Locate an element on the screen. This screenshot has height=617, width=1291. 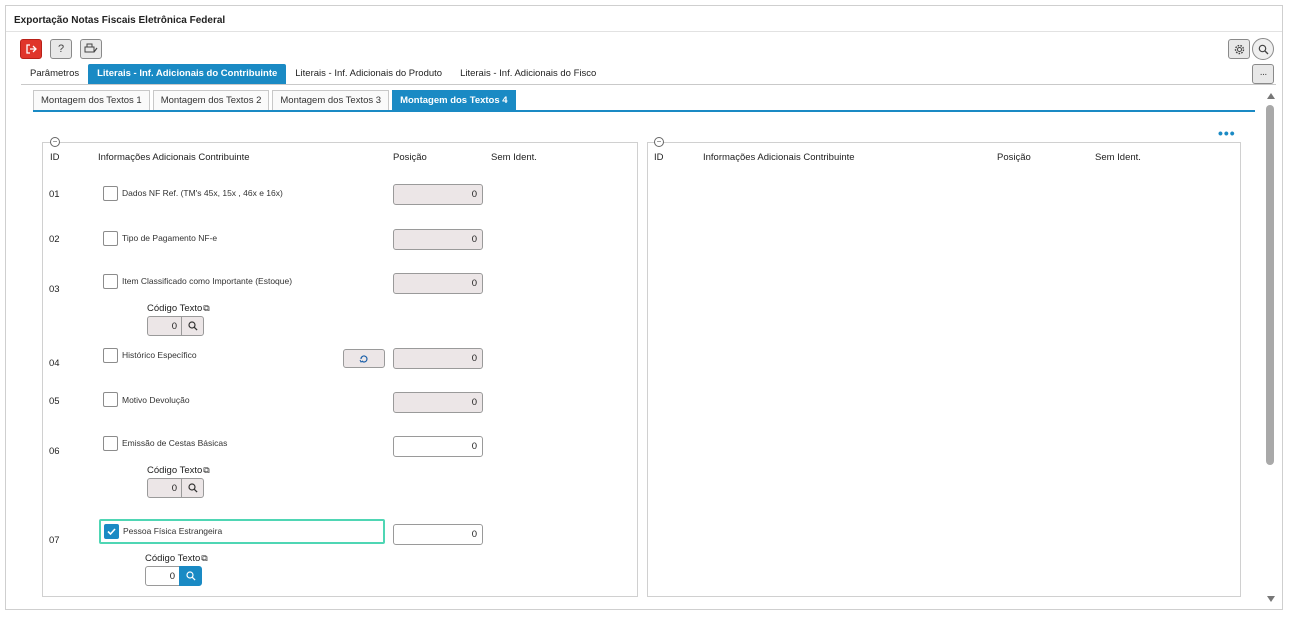
row-06-checkbox is located at coordinates (110, 443).